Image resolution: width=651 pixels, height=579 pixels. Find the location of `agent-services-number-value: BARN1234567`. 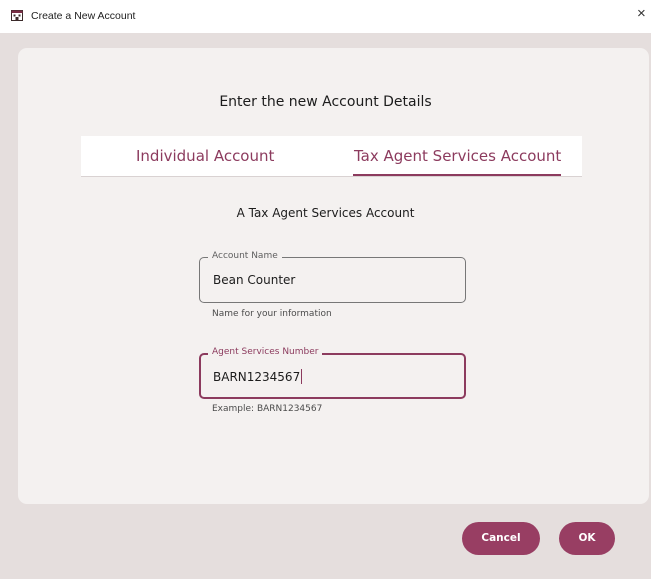

agent-services-number-value: BARN1234567 is located at coordinates (257, 377).